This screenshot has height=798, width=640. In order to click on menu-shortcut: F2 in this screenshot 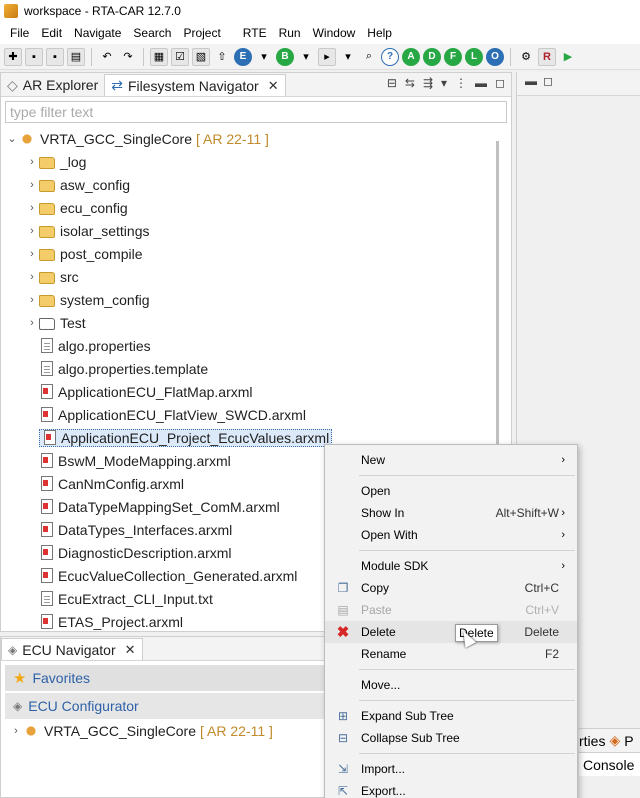, I will do `click(551, 654)`.